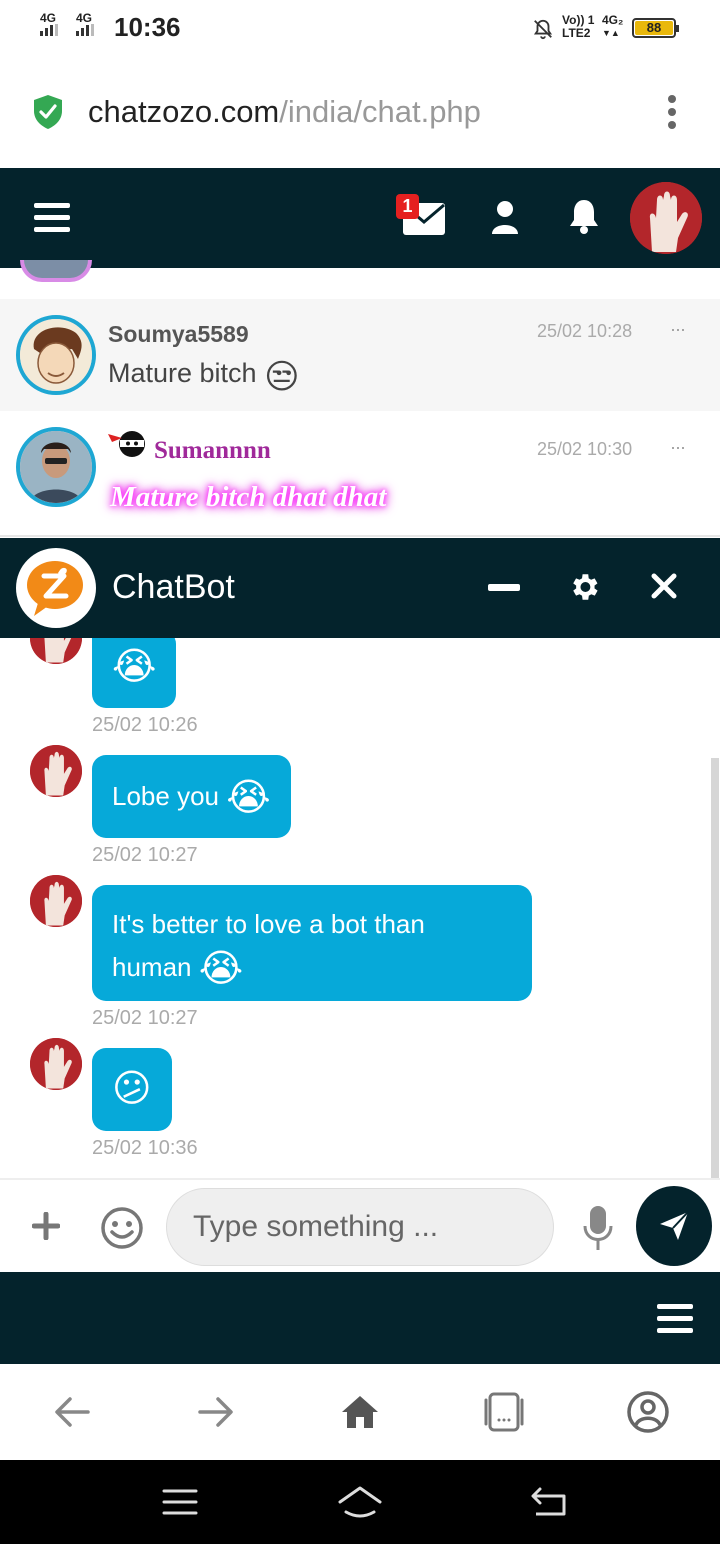 Image resolution: width=720 pixels, height=1544 pixels. I want to click on net-type-2: 4G, so click(84, 18).